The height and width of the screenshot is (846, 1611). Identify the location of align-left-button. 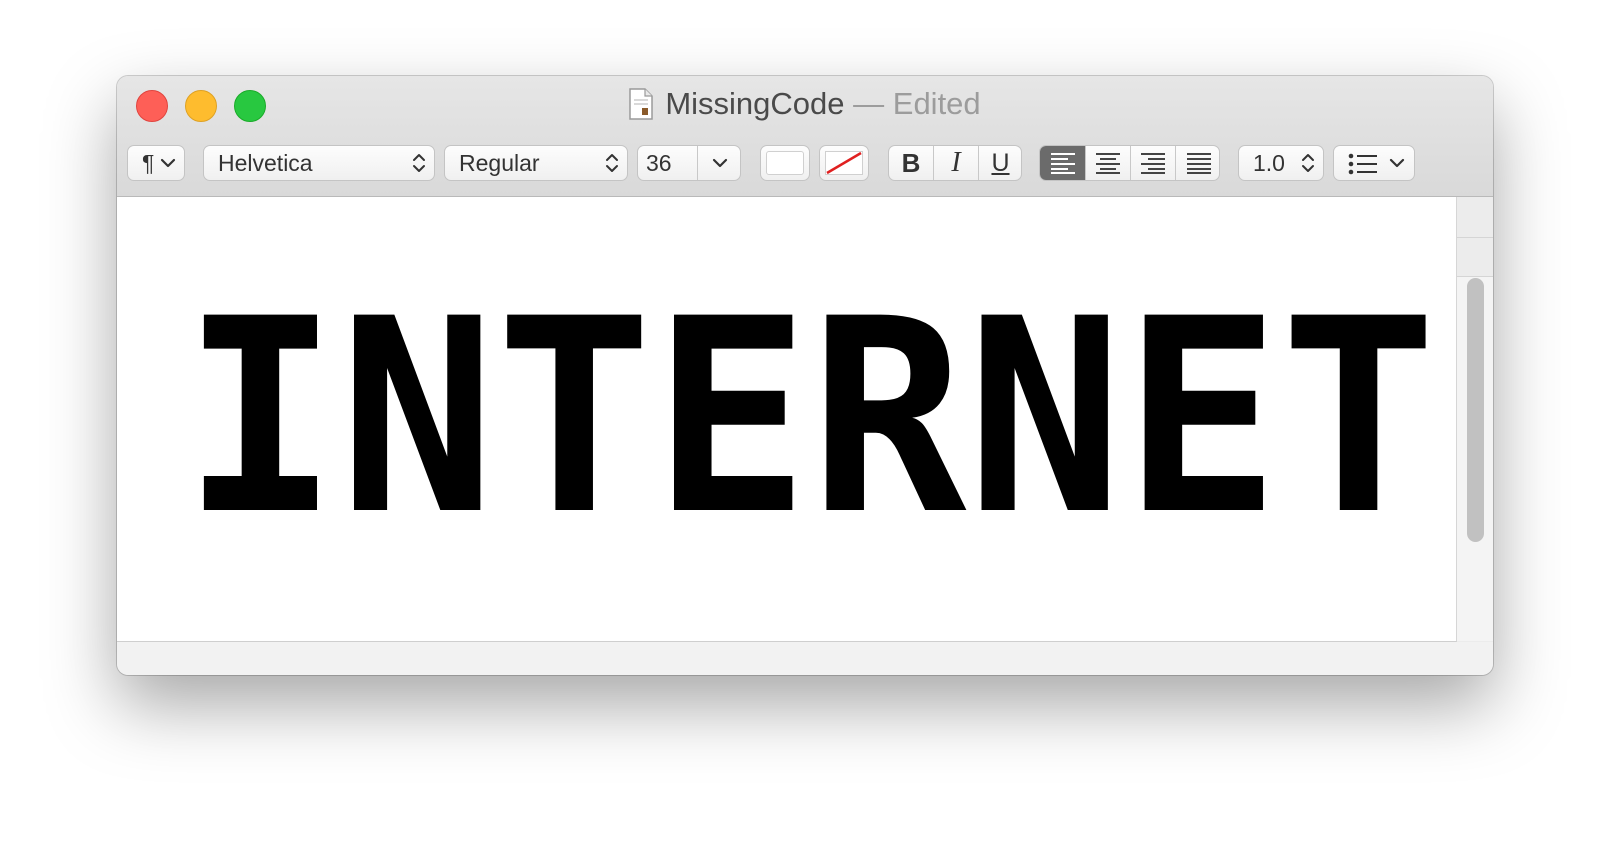
(1062, 163).